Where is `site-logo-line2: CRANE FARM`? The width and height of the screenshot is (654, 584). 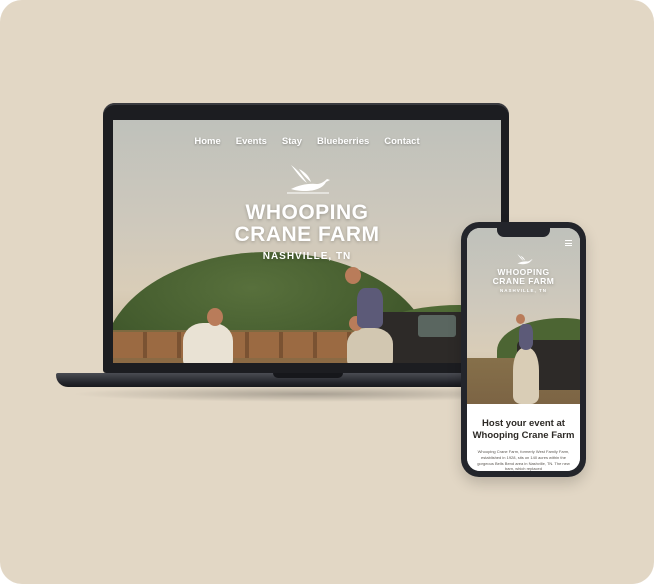
site-logo-line2: CRANE FARM is located at coordinates (307, 234).